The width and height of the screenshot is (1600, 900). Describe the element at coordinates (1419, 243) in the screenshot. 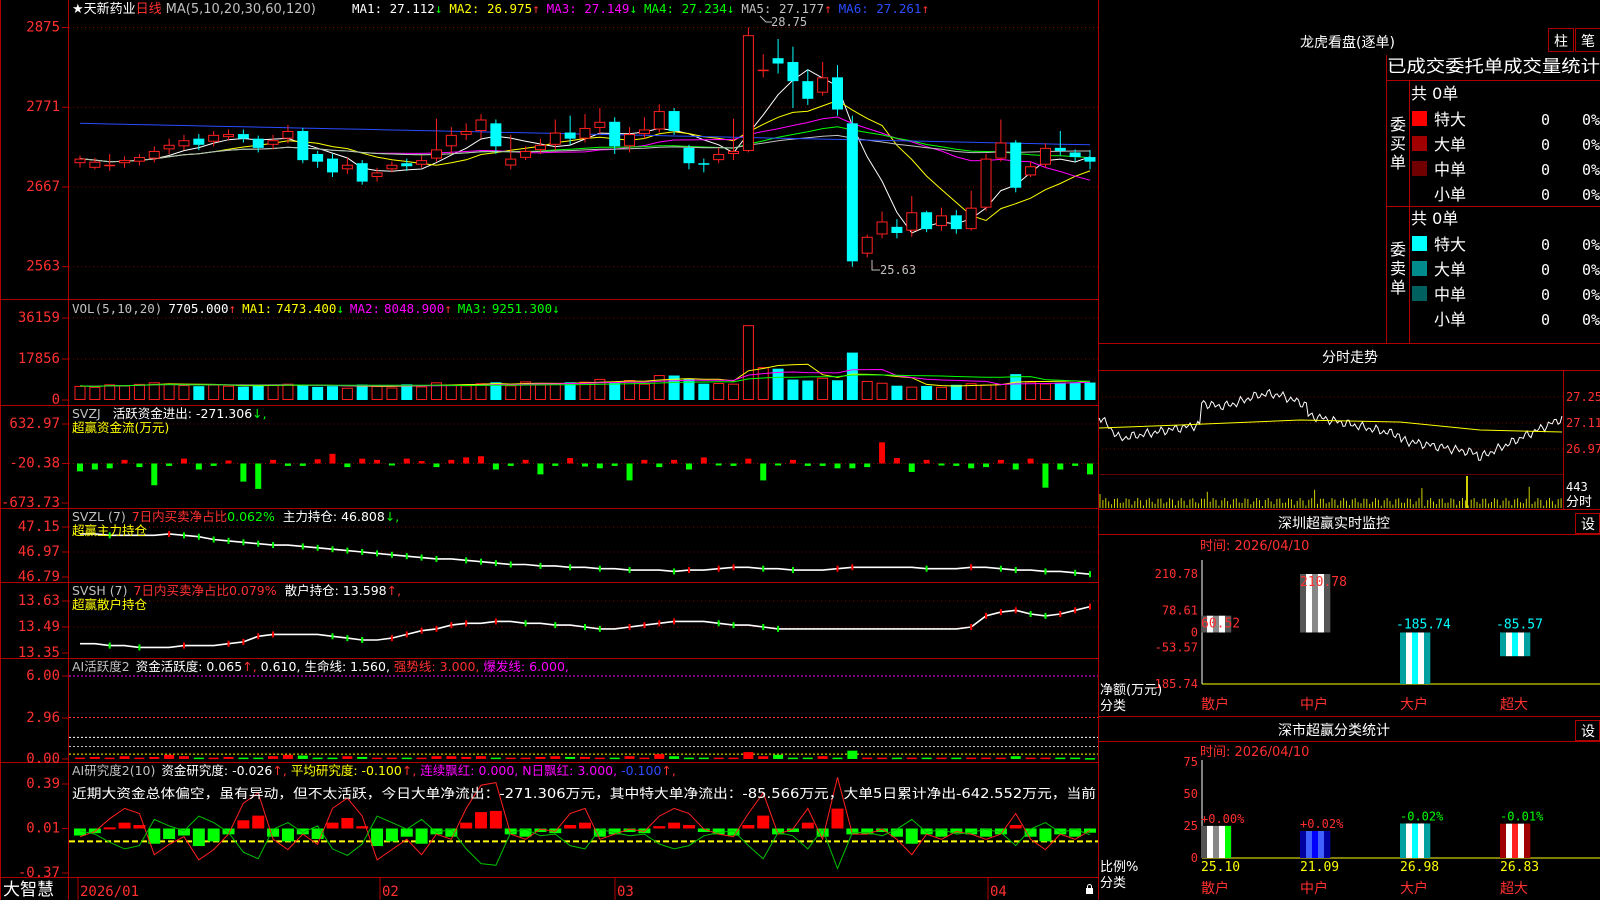

I see `lhb-sell-swatch` at that location.